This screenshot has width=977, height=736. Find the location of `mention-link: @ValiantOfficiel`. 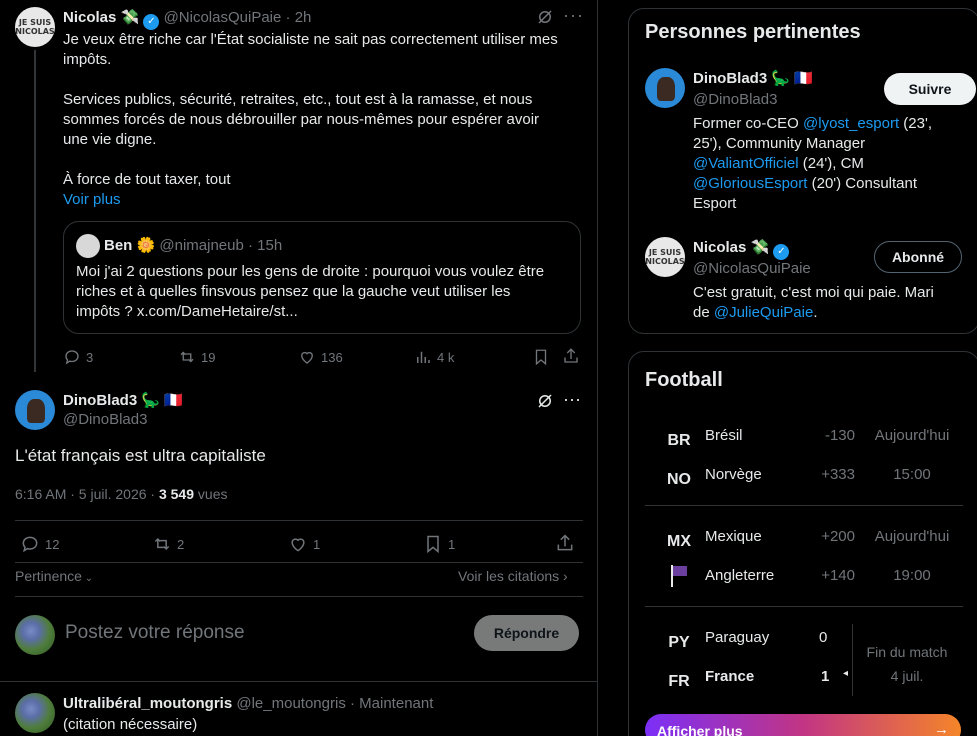

mention-link: @ValiantOfficiel is located at coordinates (746, 163).